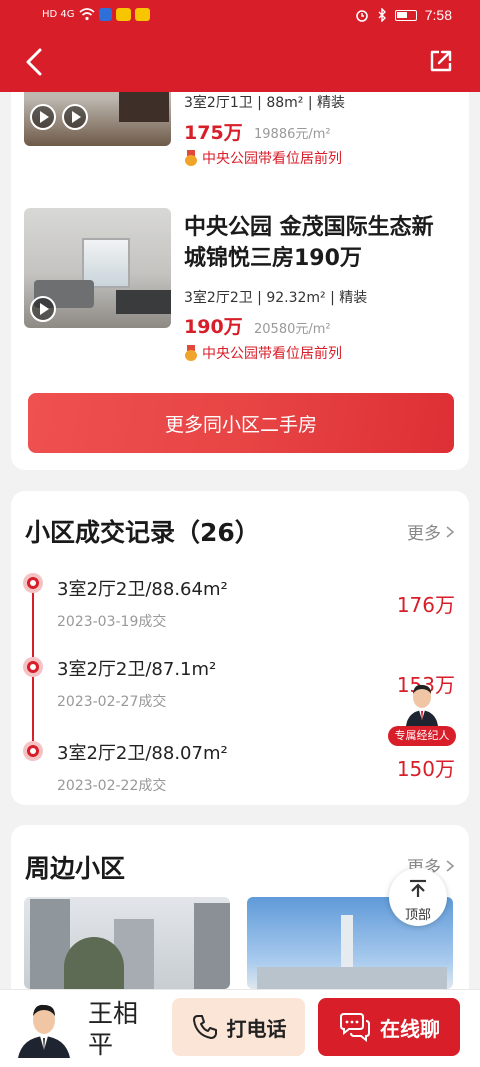 The image size is (480, 1067). I want to click on agent-name: 王相平, so click(113, 1029).